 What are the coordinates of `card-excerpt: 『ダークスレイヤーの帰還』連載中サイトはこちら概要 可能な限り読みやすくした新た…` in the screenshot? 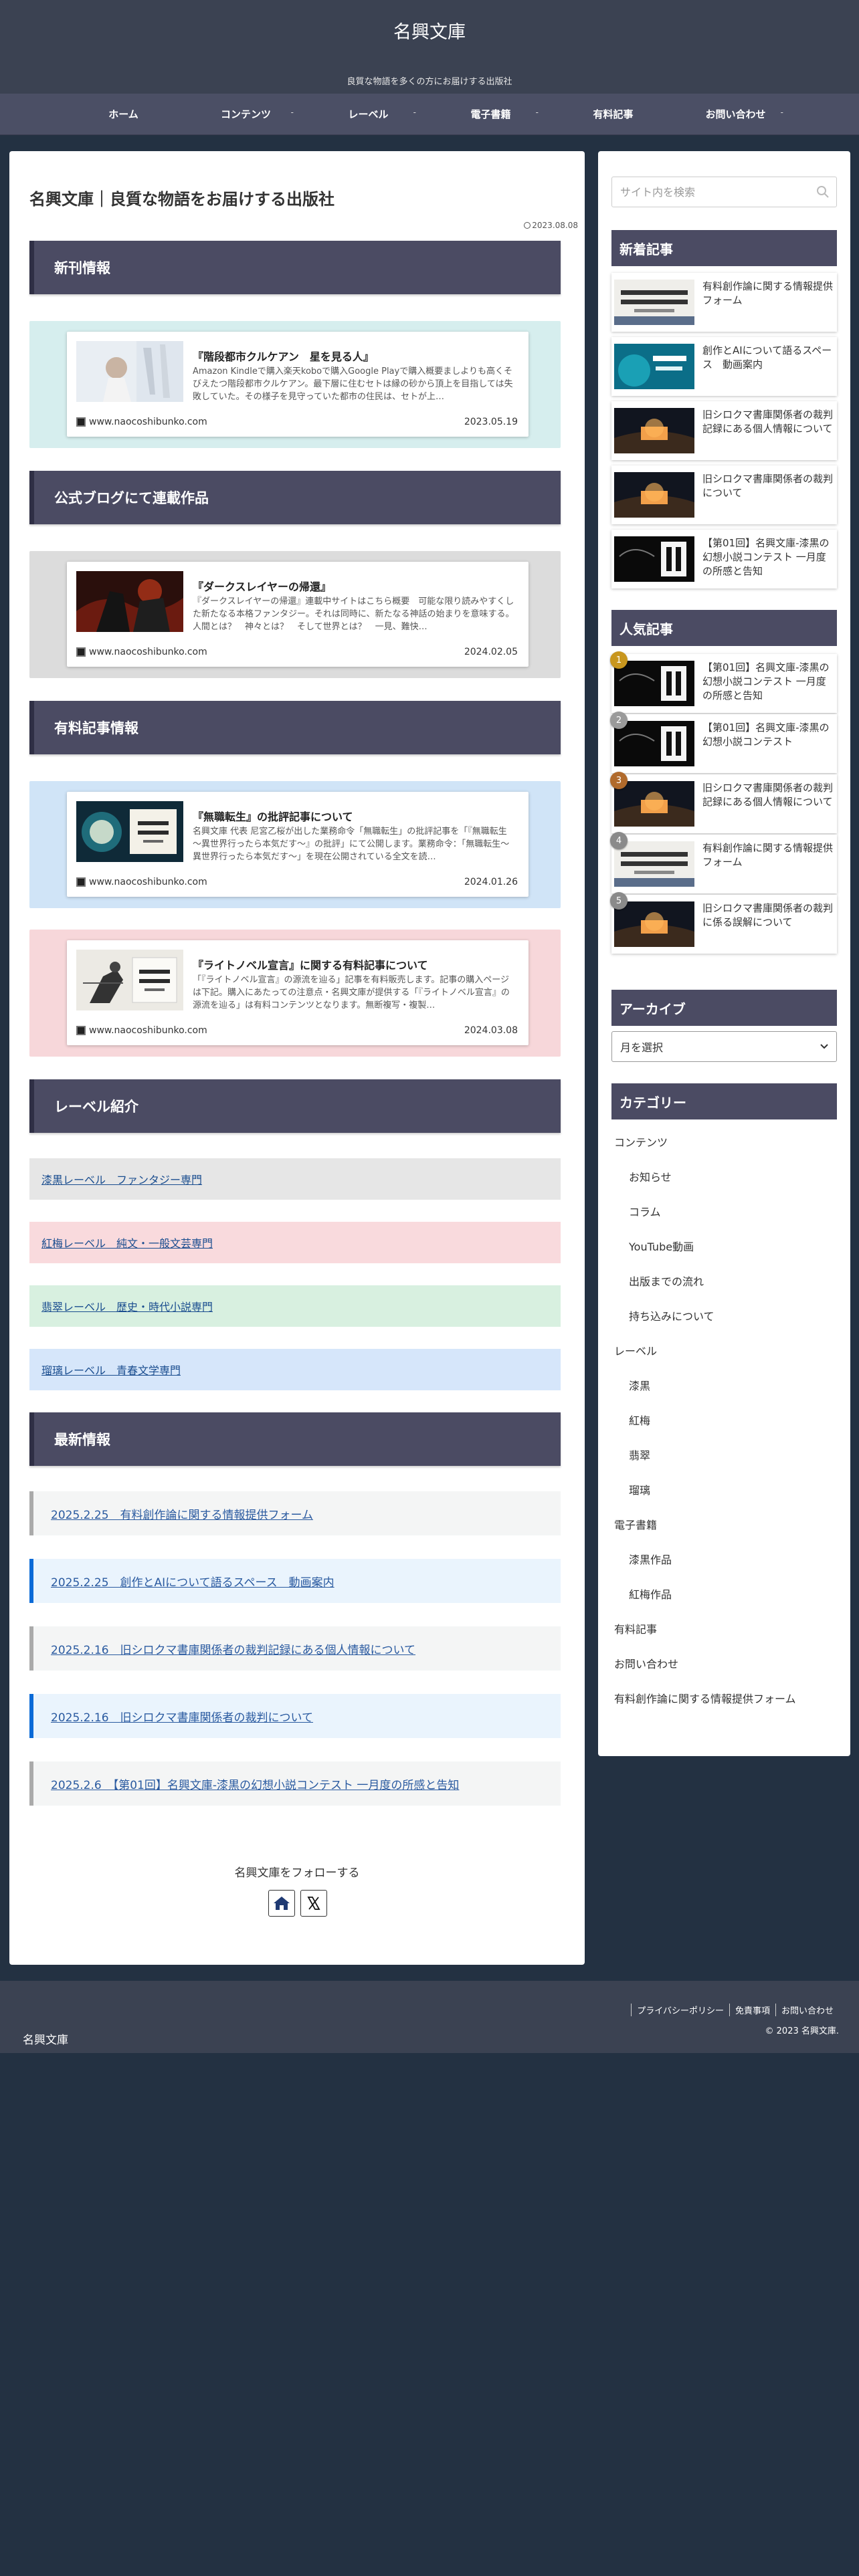 It's located at (353, 614).